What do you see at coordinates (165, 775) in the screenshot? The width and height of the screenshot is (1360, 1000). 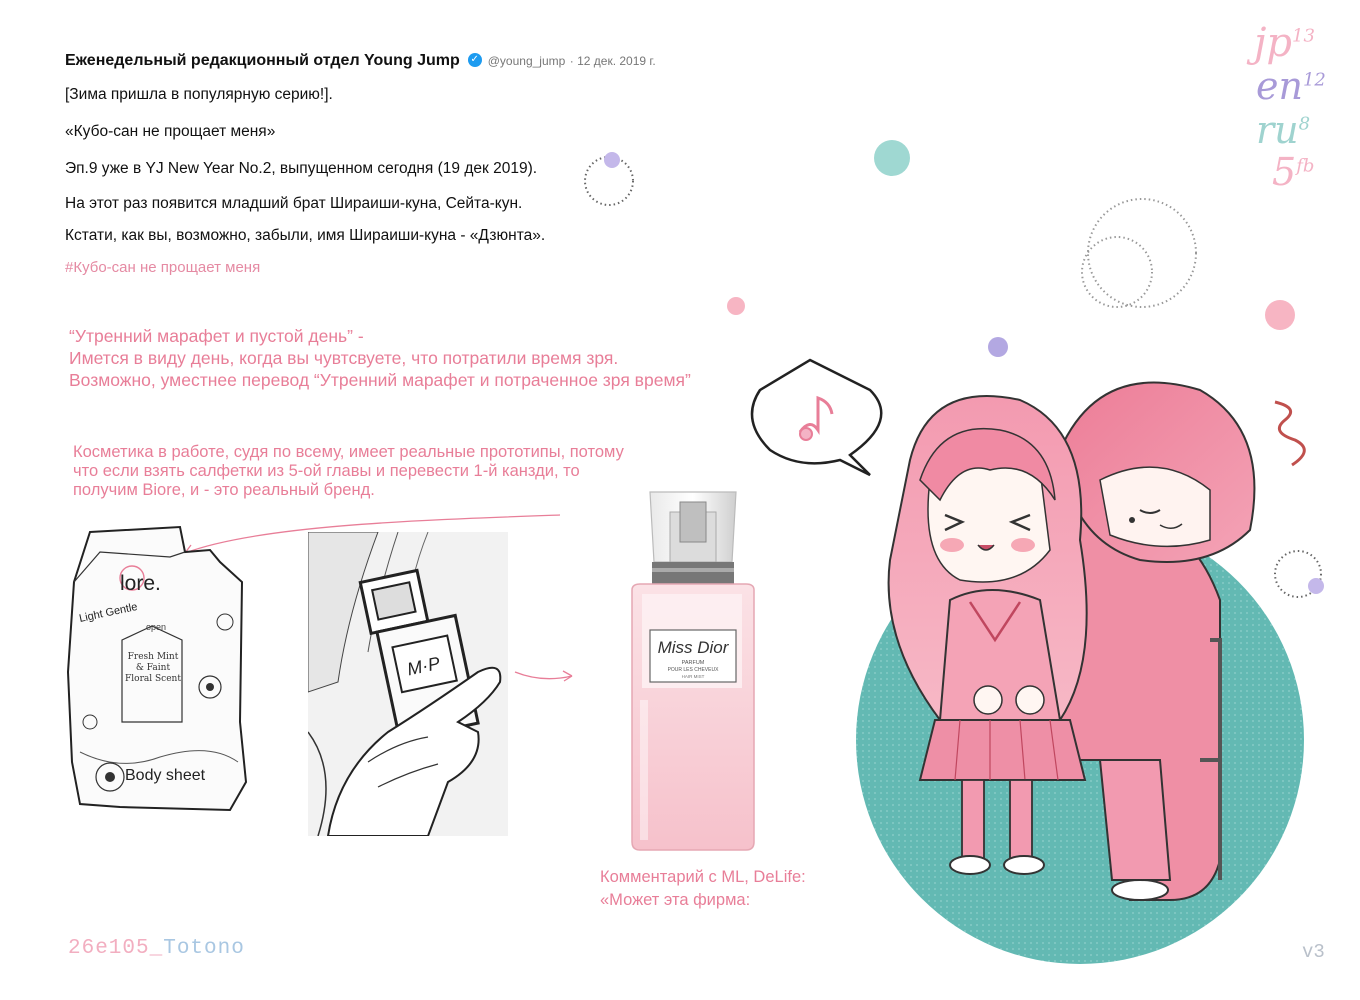 I see `wipes-body-sheet: Body sheet` at bounding box center [165, 775].